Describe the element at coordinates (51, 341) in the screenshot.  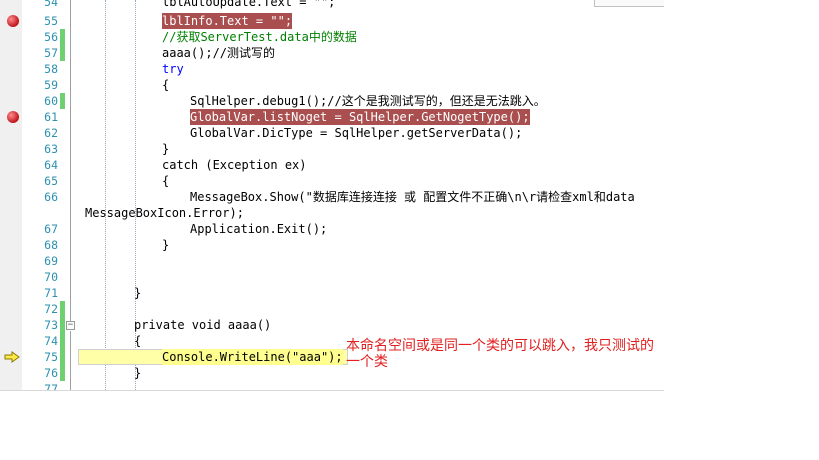
I see `line-number: 74` at that location.